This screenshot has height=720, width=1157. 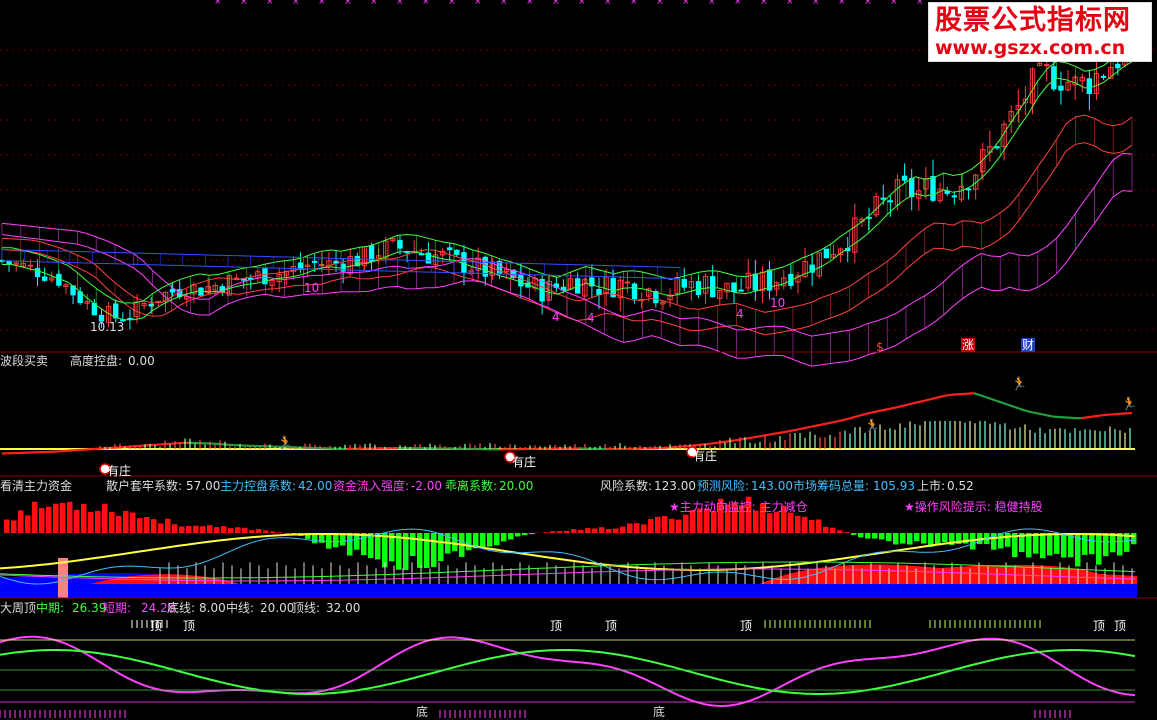 What do you see at coordinates (144, 486) in the screenshot?
I see `metric-retail-label: 散户套牢系数:` at bounding box center [144, 486].